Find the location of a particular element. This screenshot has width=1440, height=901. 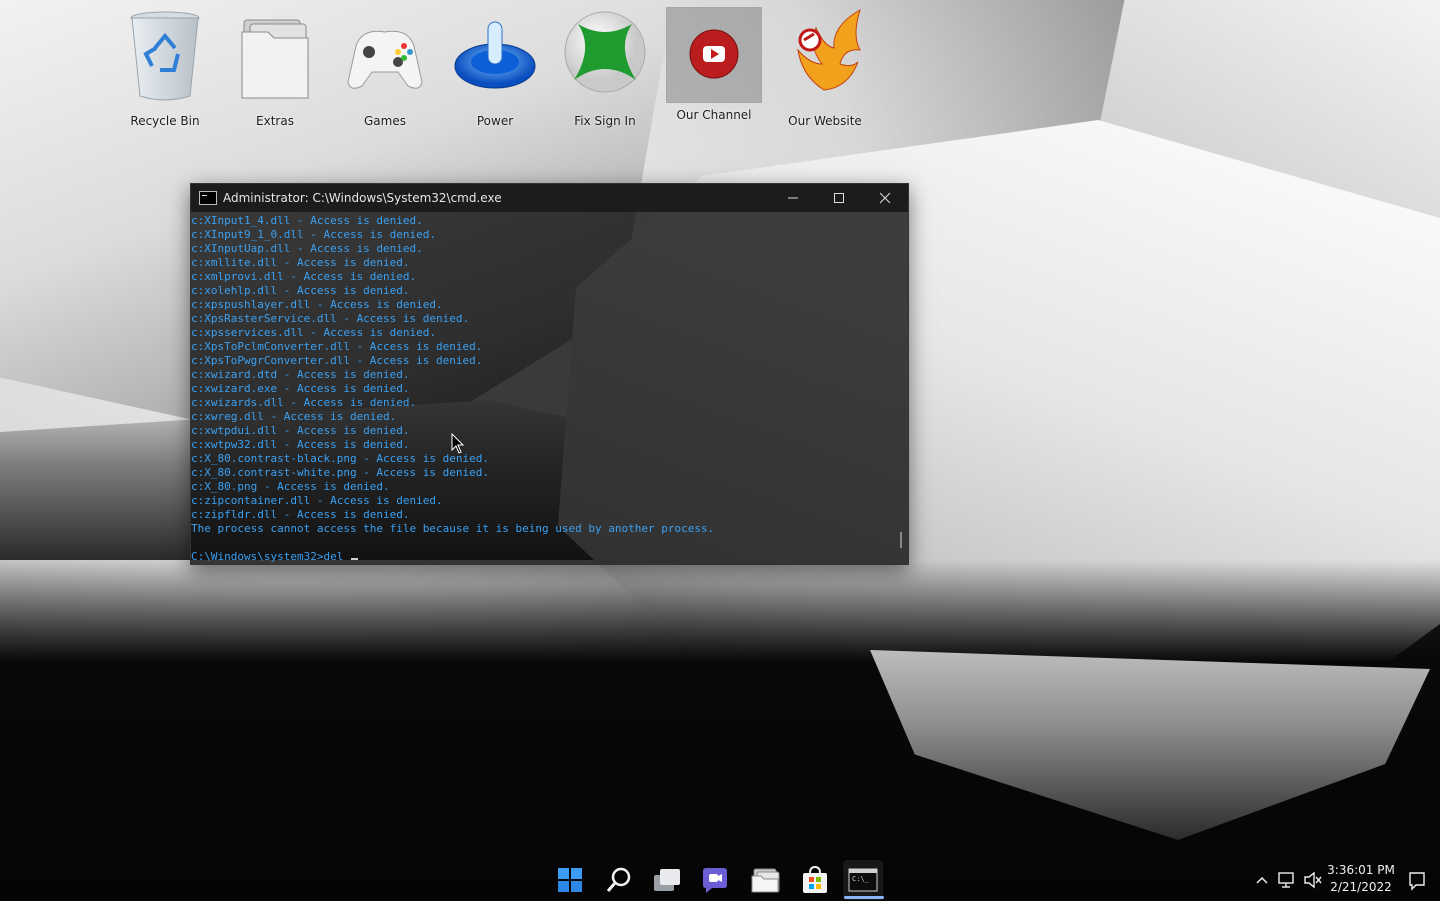

file-explorer-button is located at coordinates (765, 880).